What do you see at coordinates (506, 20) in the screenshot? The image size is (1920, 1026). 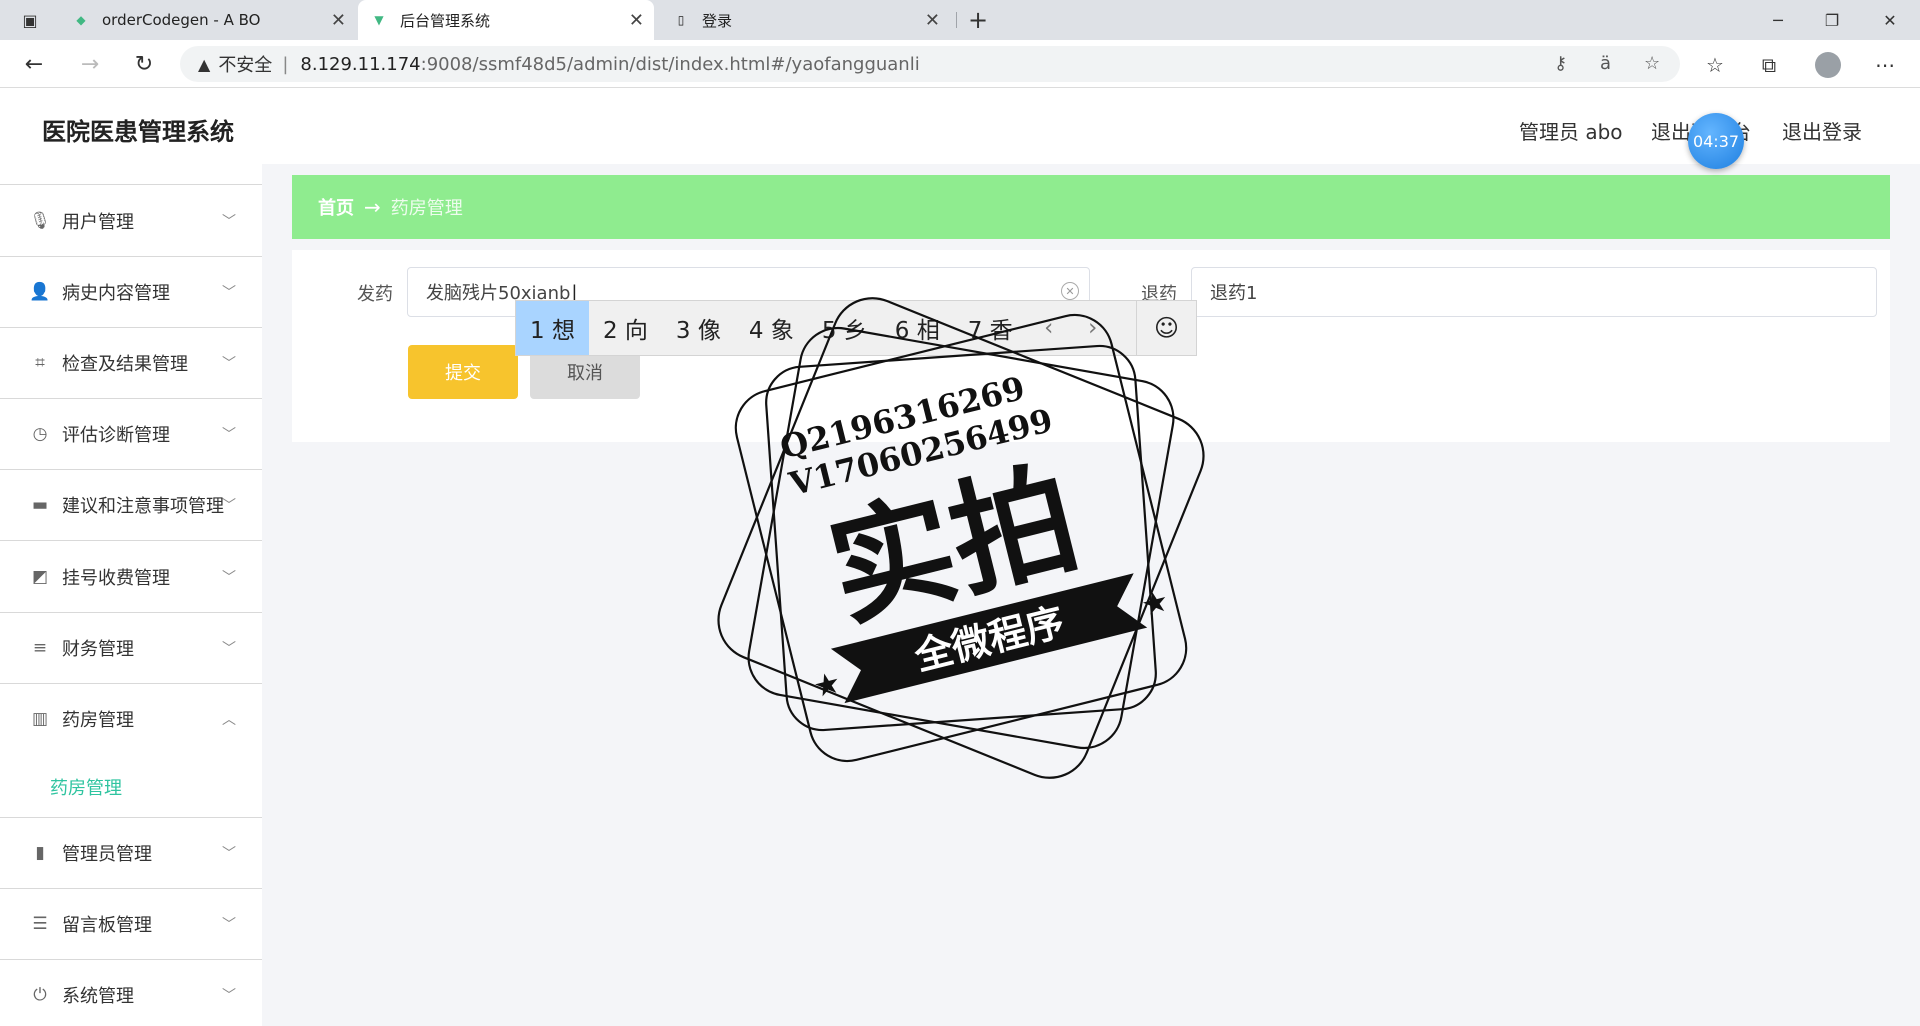 I see `tab-admin: ▼ 后台管理系统 ✕` at bounding box center [506, 20].